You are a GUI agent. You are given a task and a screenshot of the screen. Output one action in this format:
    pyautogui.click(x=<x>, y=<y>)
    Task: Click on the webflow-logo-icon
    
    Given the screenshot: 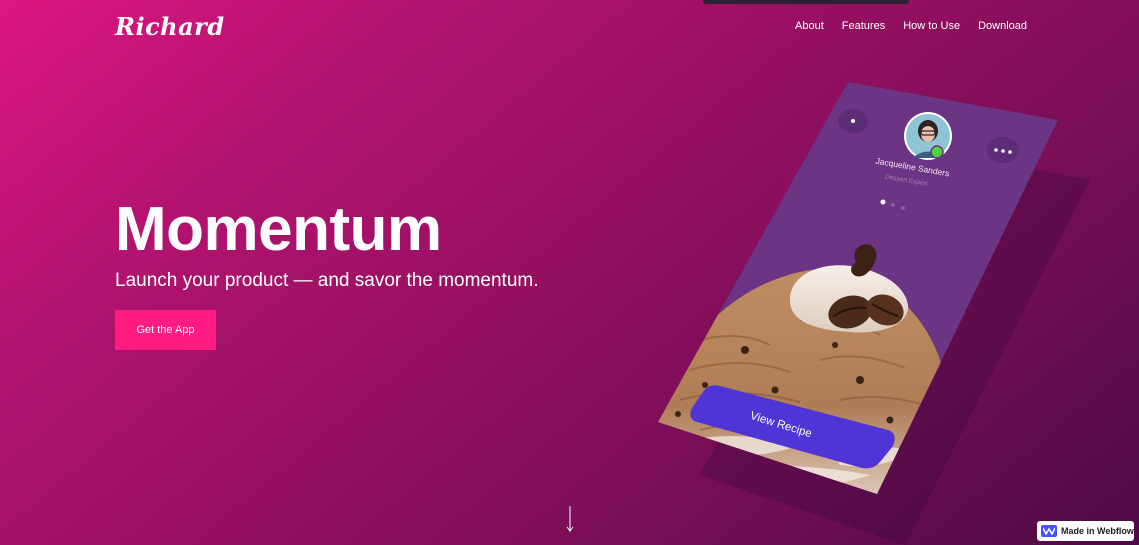 What is the action you would take?
    pyautogui.click(x=1049, y=531)
    